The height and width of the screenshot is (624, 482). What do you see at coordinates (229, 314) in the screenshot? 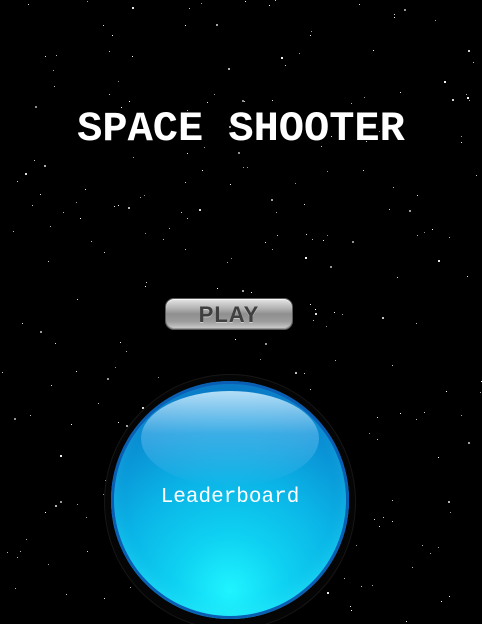
I see `play-button: PLAY` at bounding box center [229, 314].